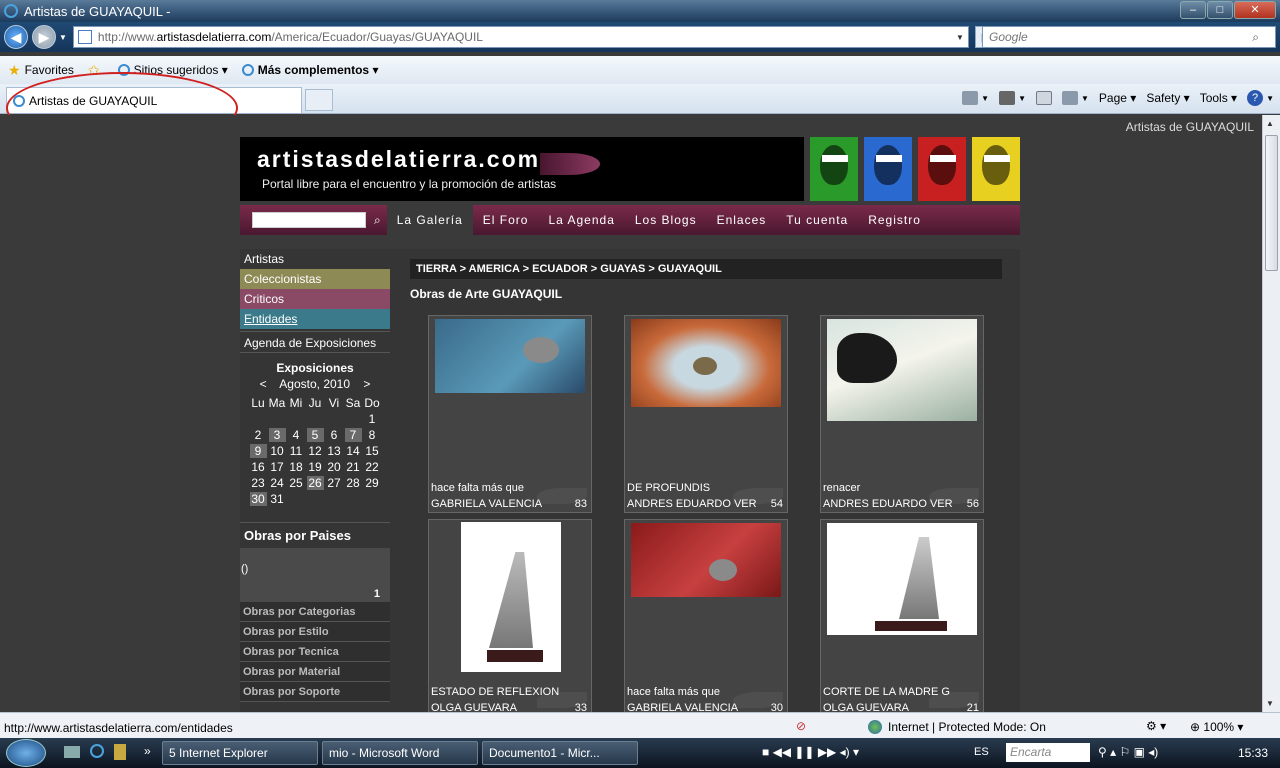 This screenshot has width=1280, height=768. What do you see at coordinates (666, 220) in the screenshot?
I see `menu-blogs: Los Blogs` at bounding box center [666, 220].